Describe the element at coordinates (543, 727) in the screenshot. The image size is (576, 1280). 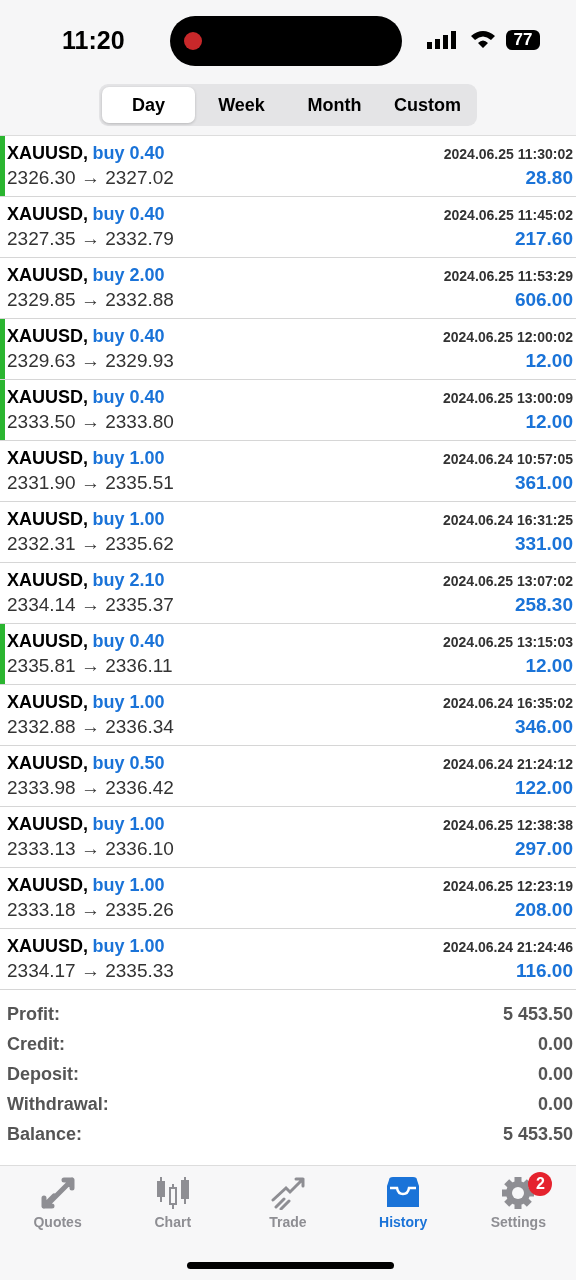
I see `deal-profit: 346.00` at that location.